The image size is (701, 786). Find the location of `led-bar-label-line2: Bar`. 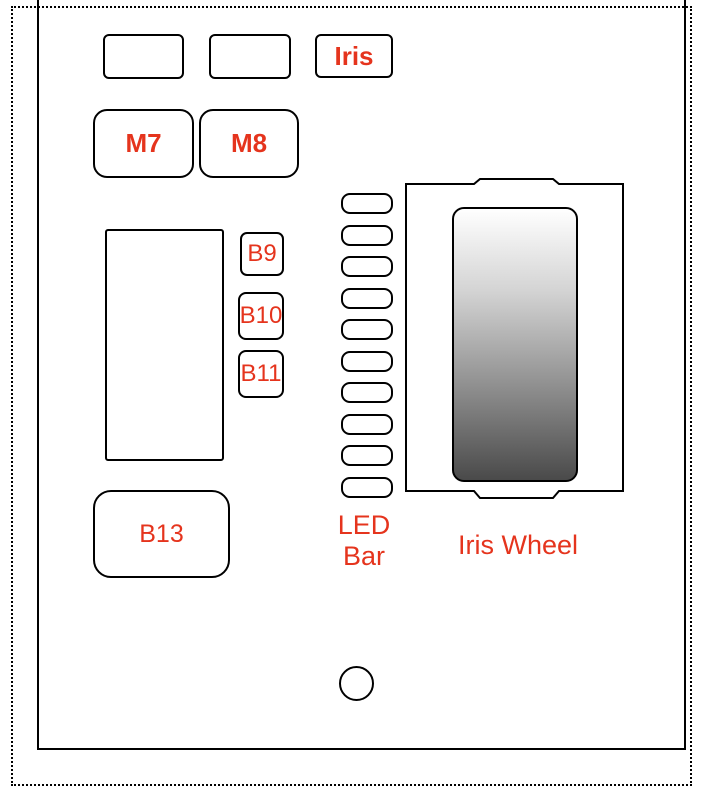

led-bar-label-line2: Bar is located at coordinates (364, 556).